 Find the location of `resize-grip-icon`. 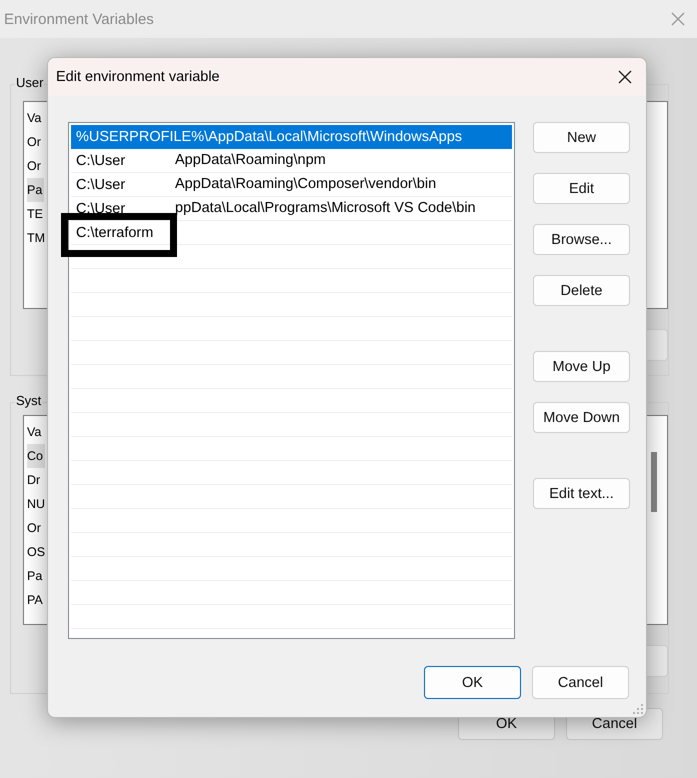

resize-grip-icon is located at coordinates (638, 709).